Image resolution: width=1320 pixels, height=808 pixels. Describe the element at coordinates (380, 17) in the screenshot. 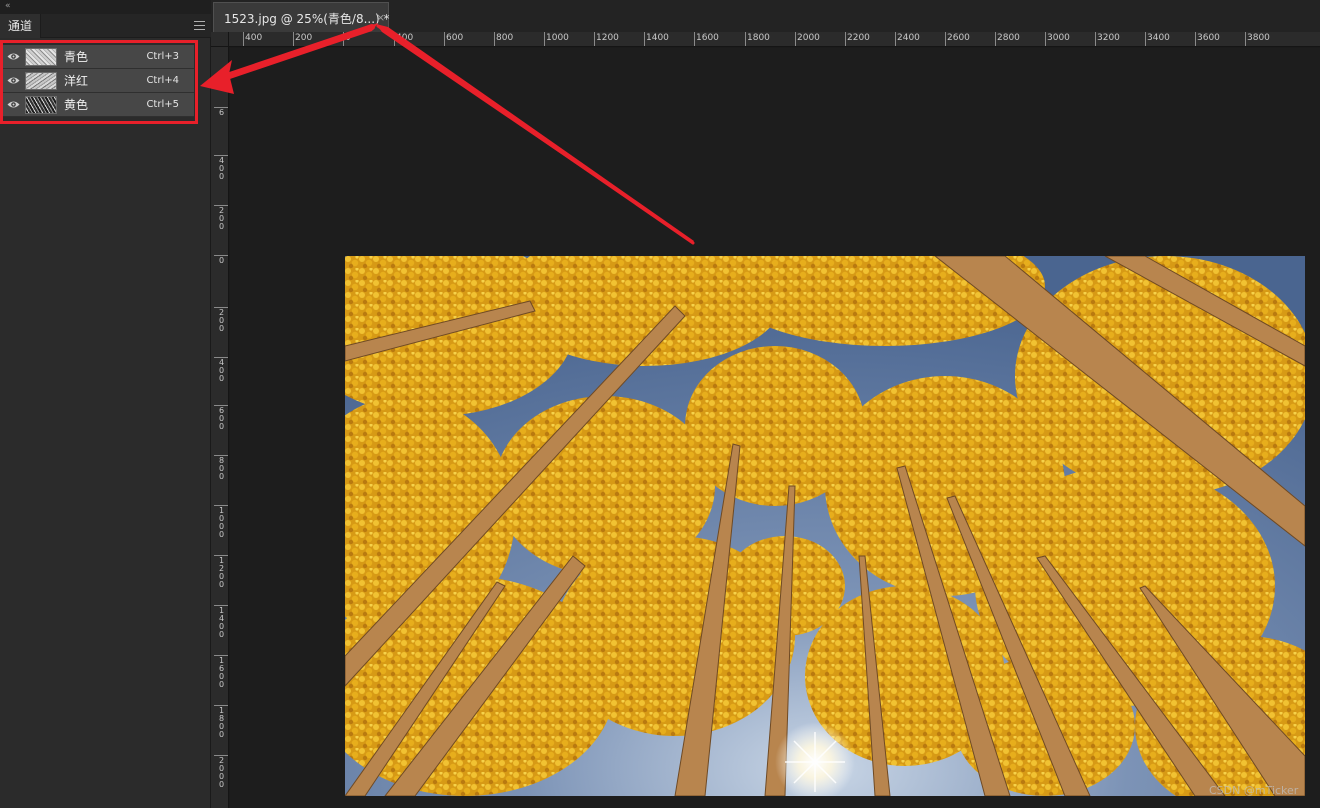

I see `close-icon: ×` at that location.